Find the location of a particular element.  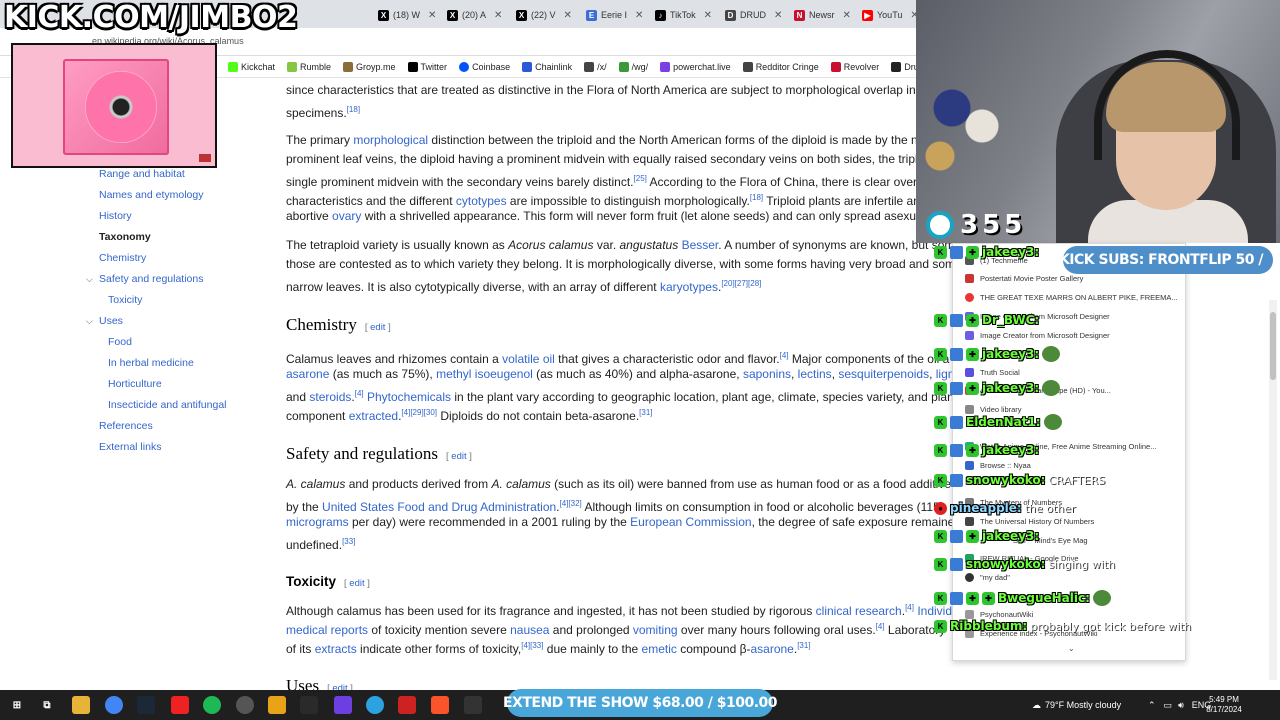

windows-start-icon: ⊞ is located at coordinates (17, 705).